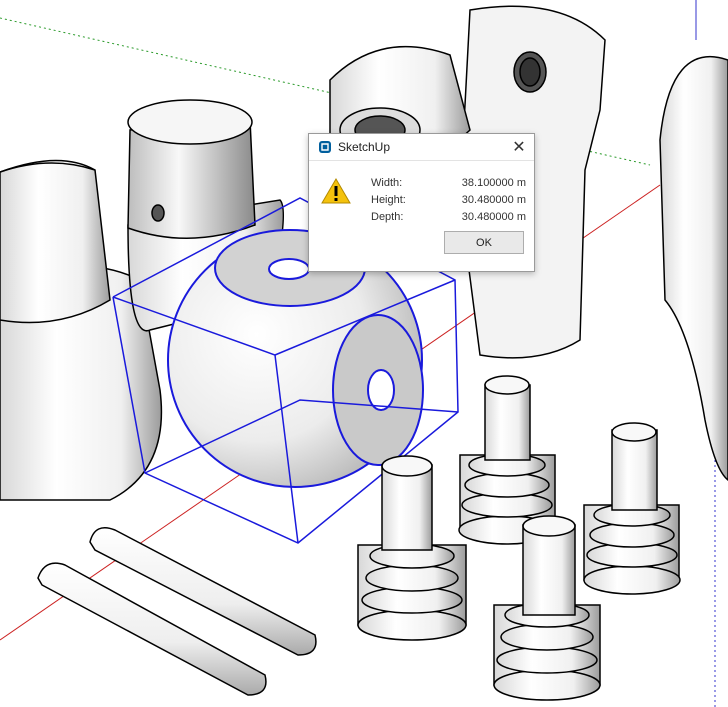 The width and height of the screenshot is (728, 707). I want to click on ok-button: OK, so click(484, 242).